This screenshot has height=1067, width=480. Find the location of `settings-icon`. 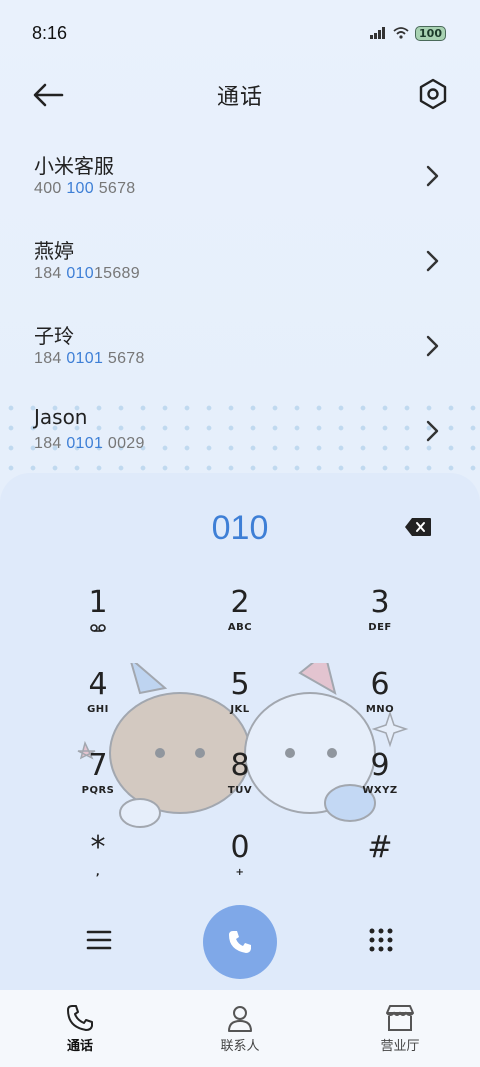

settings-icon is located at coordinates (433, 94).